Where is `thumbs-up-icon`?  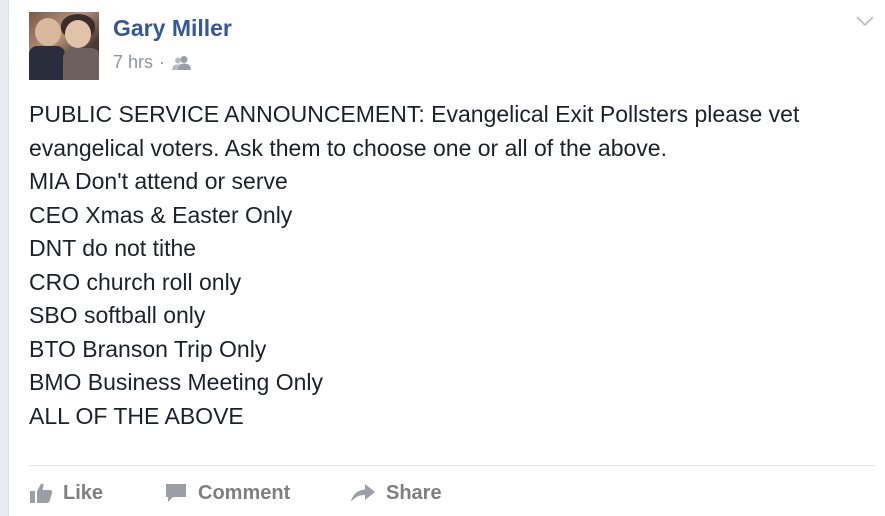 thumbs-up-icon is located at coordinates (41, 493).